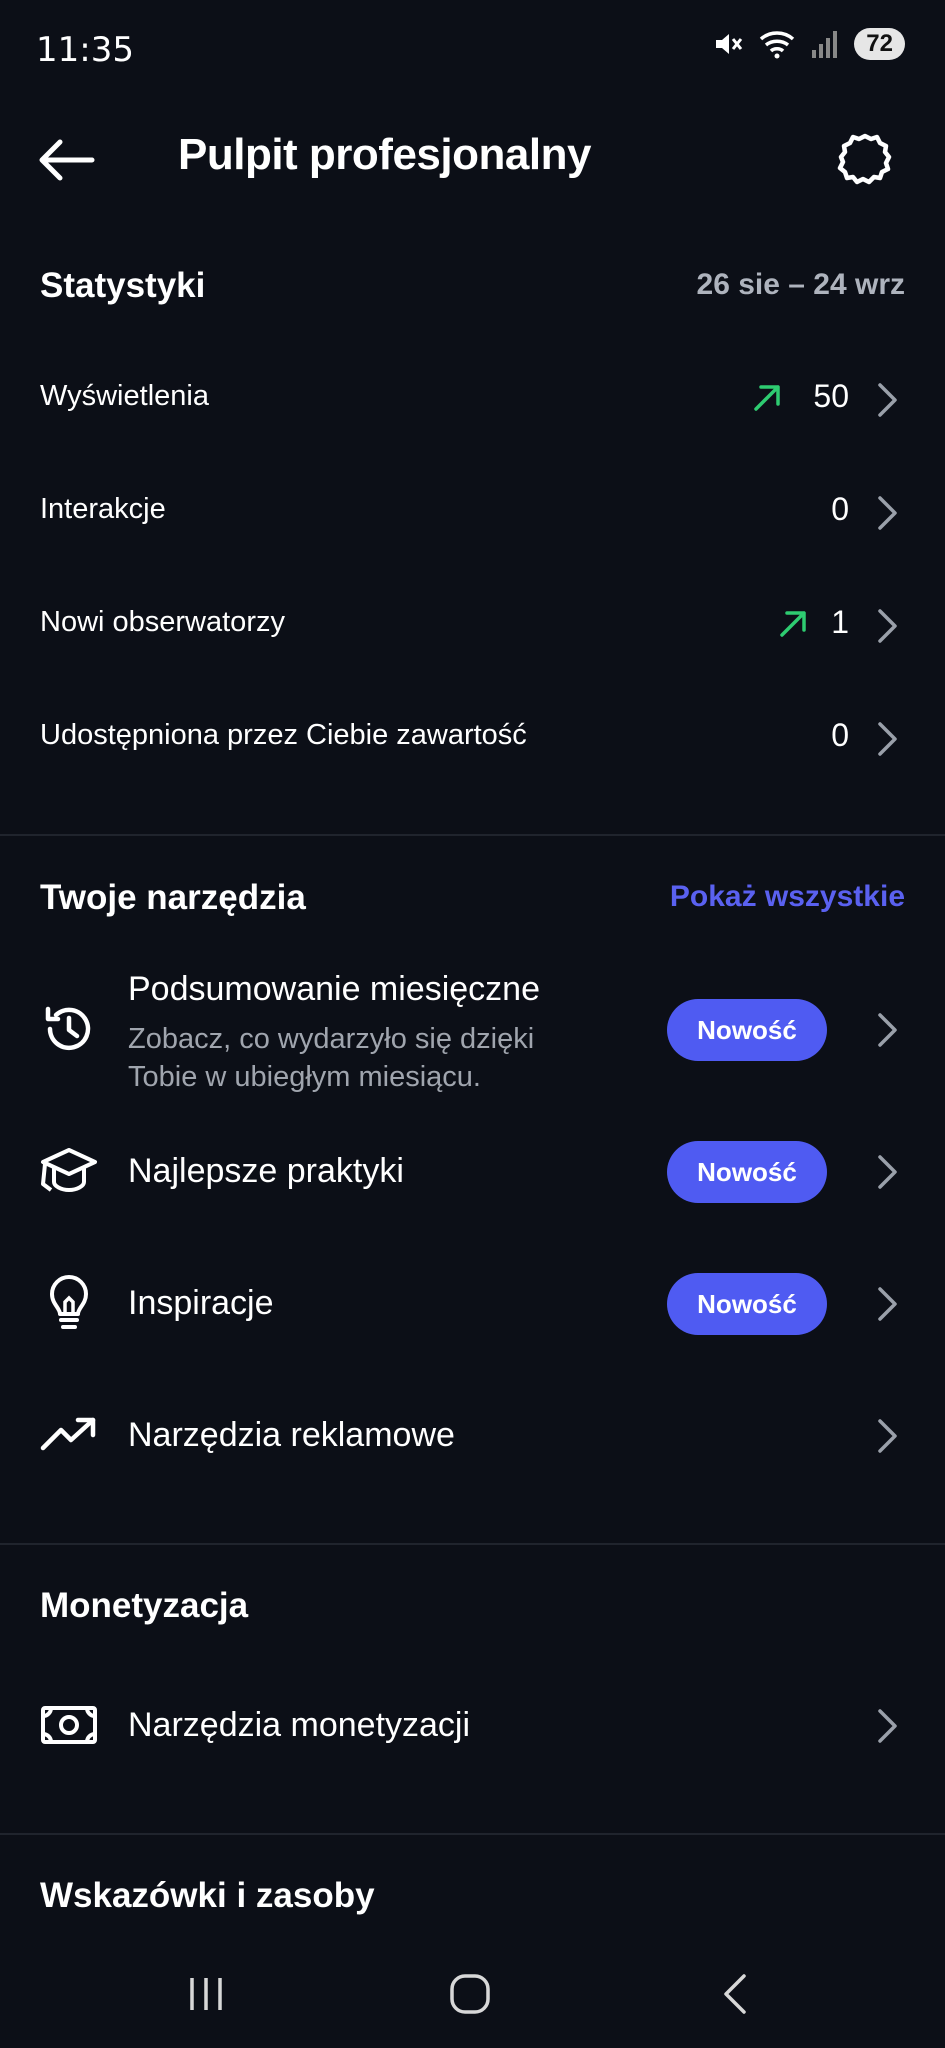  Describe the element at coordinates (69, 1302) in the screenshot. I see `lightbulb-icon` at that location.